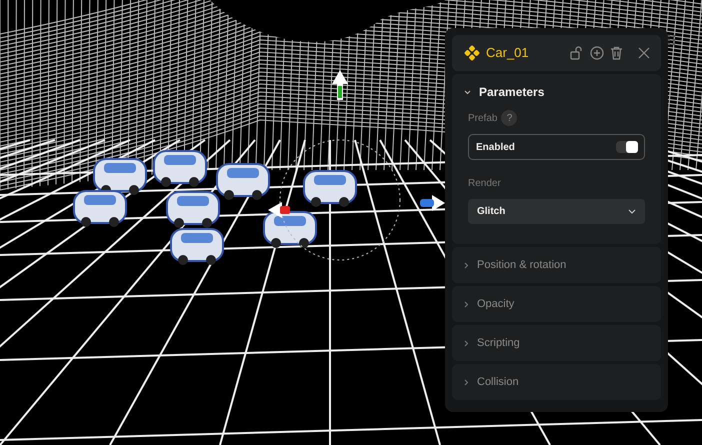  What do you see at coordinates (509, 118) in the screenshot?
I see `help-button: ?` at bounding box center [509, 118].